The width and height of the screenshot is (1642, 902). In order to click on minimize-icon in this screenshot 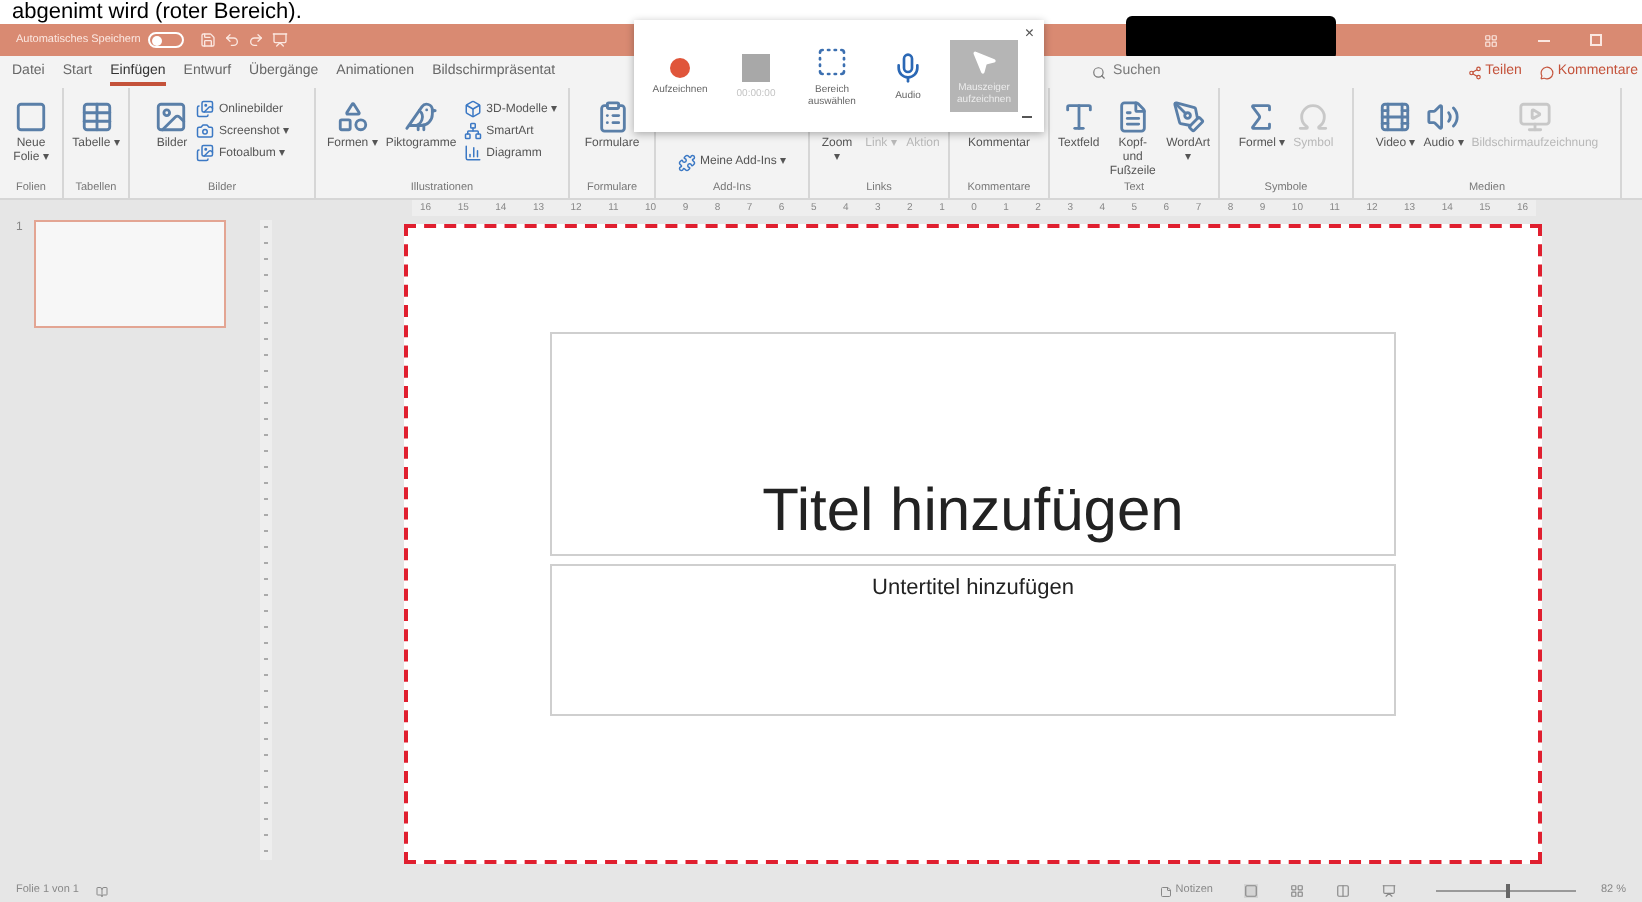, I will do `click(1544, 40)`.